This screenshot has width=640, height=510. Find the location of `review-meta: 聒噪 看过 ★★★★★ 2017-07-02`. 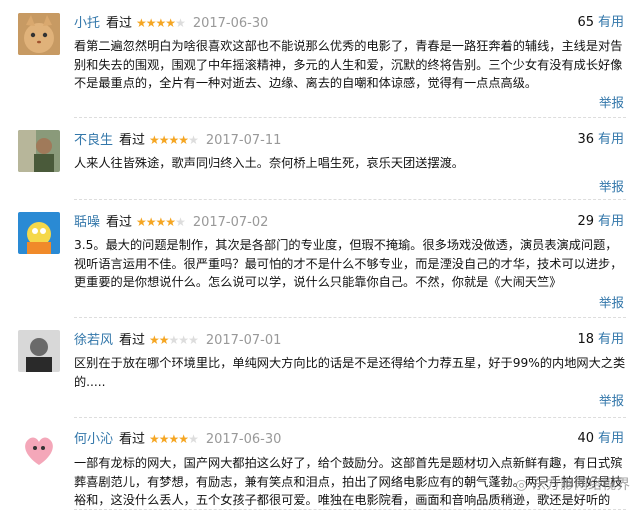

review-meta: 聒噪 看过 ★★★★★ 2017-07-02 is located at coordinates (171, 222).